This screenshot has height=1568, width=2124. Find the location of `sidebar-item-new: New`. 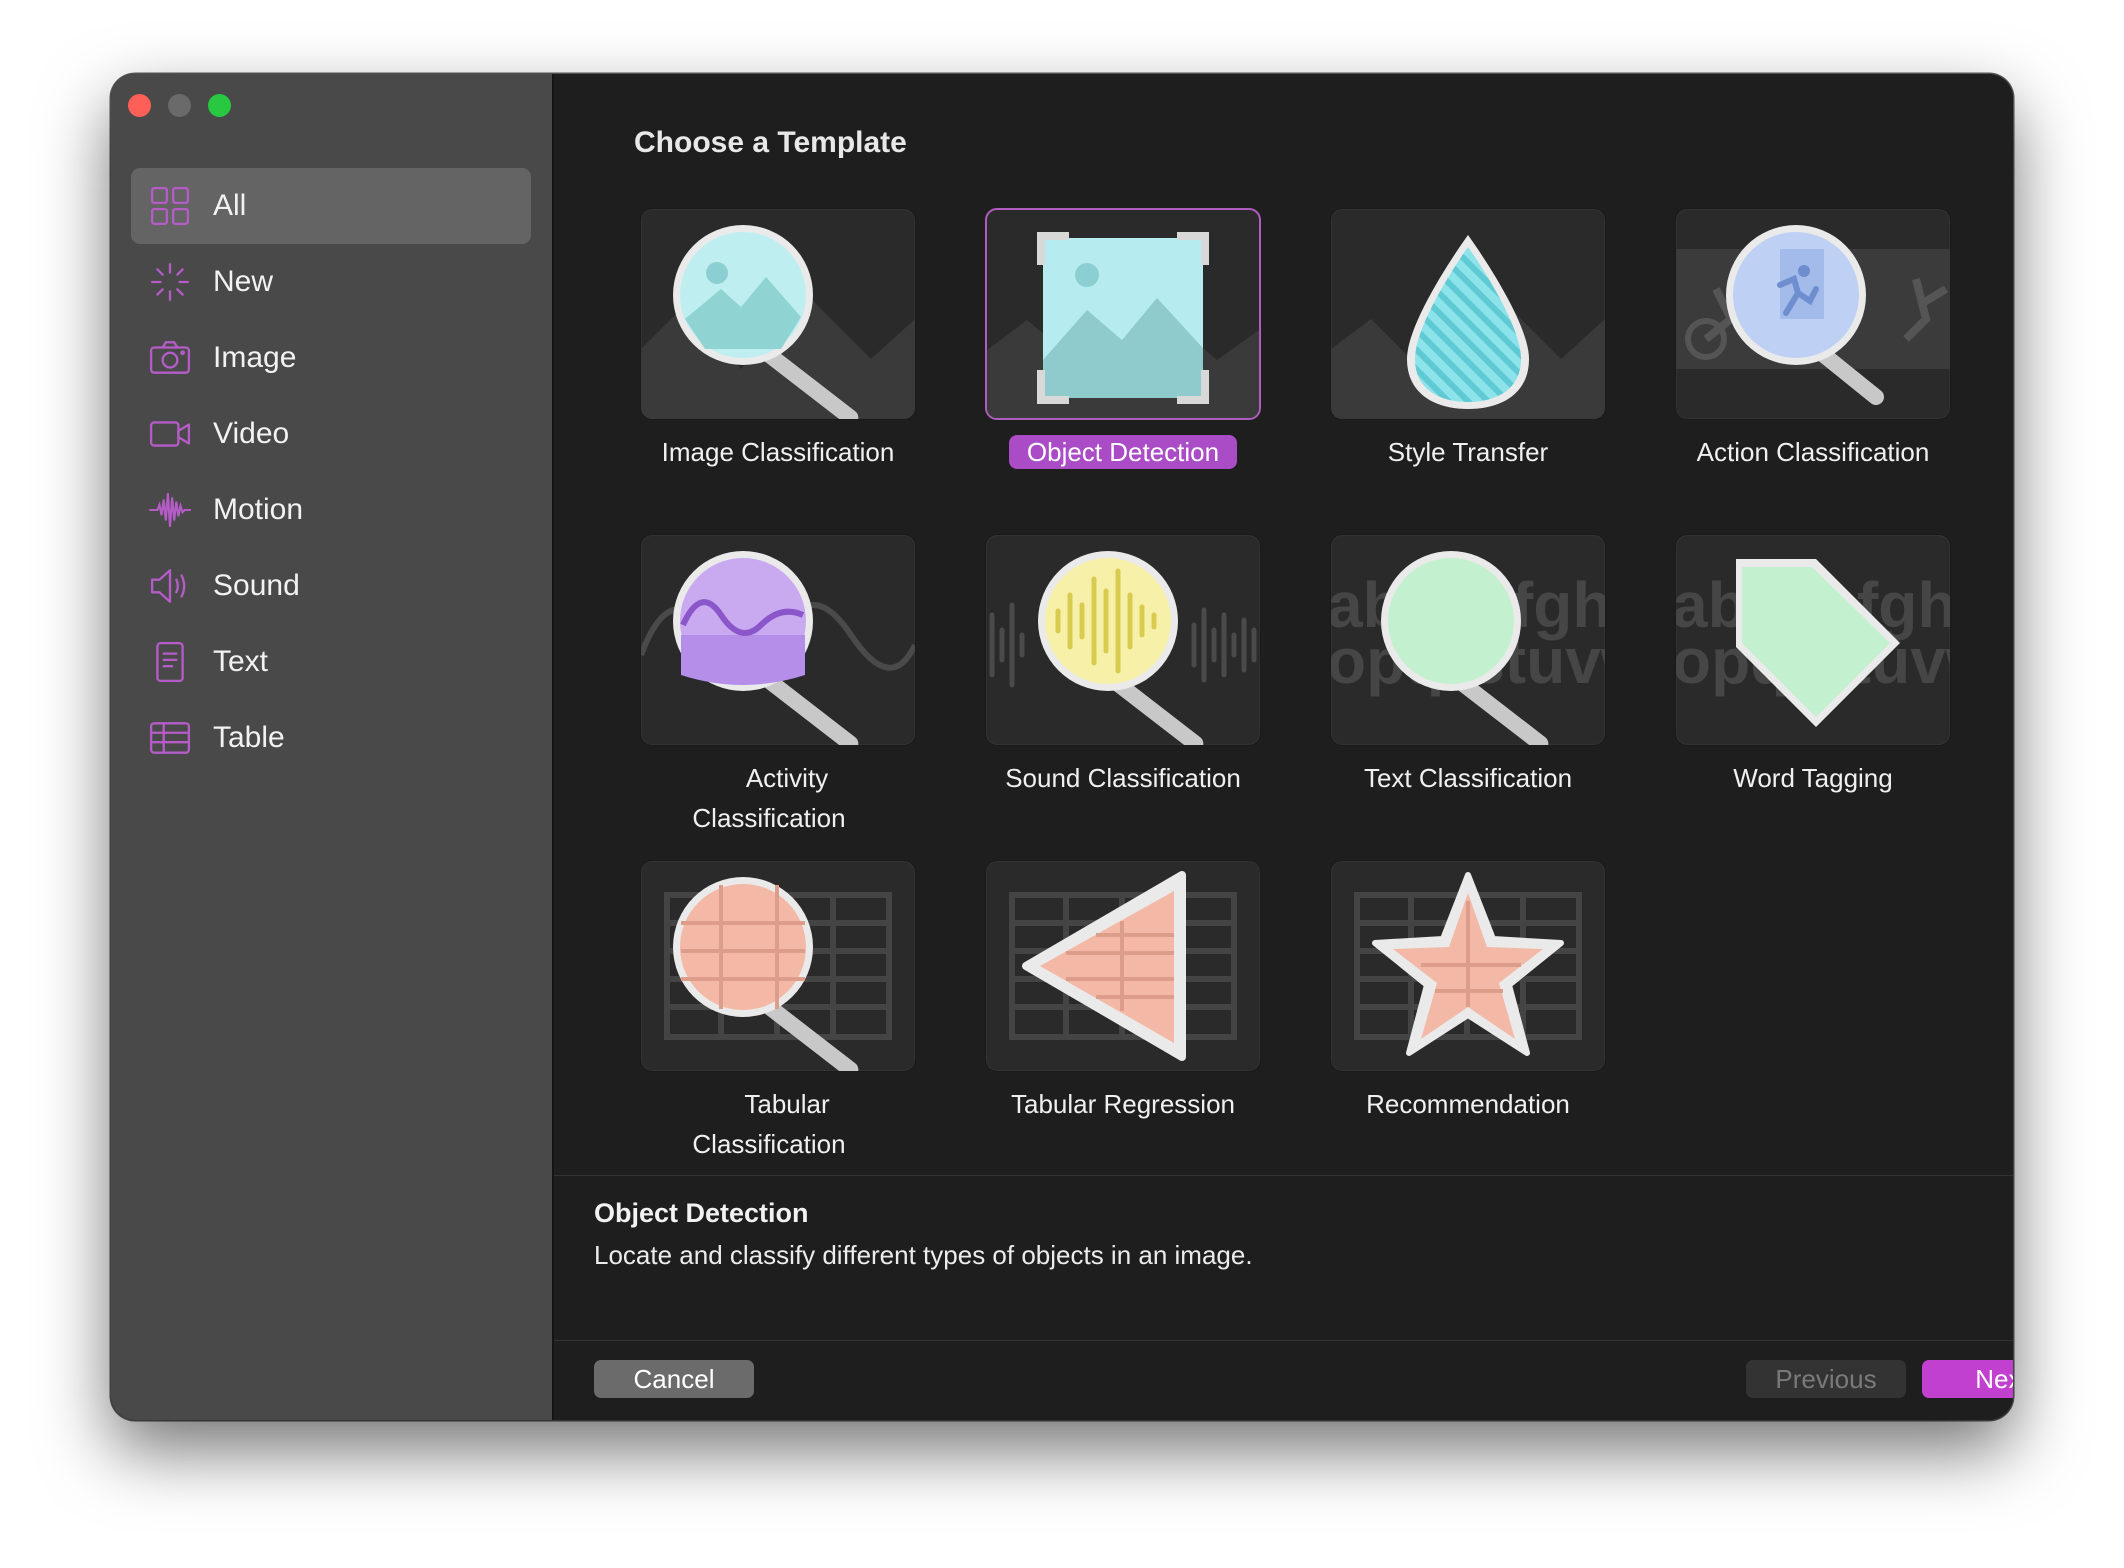

sidebar-item-new: New is located at coordinates (331, 282).